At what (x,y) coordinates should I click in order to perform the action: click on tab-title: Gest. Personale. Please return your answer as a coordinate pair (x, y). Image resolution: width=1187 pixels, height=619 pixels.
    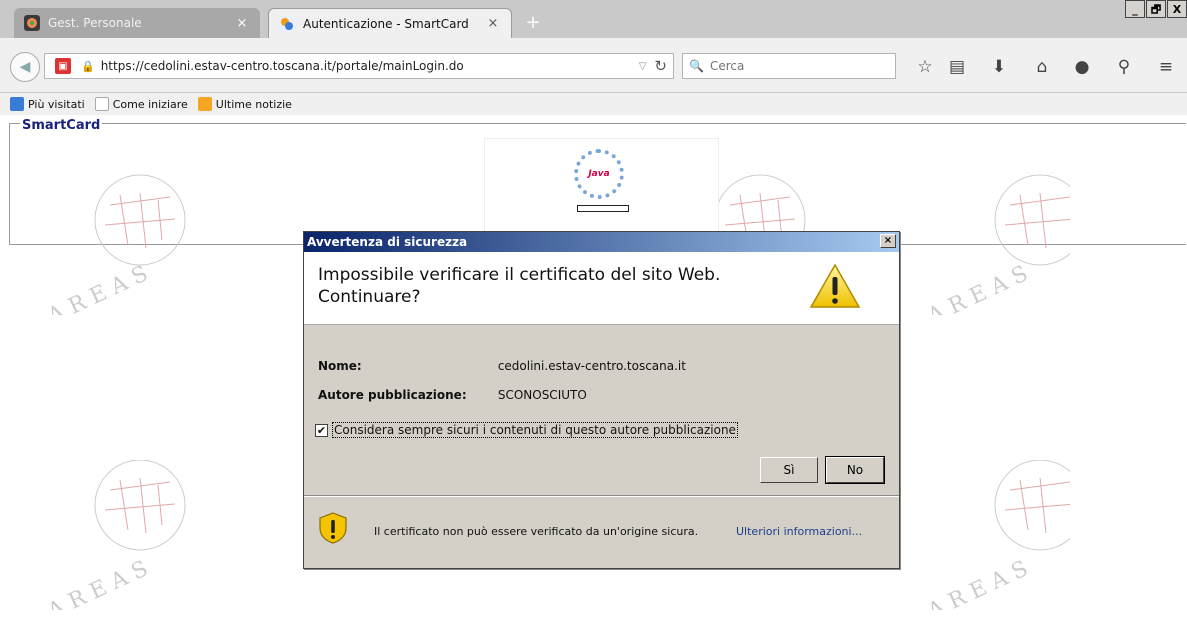
    Looking at the image, I should click on (95, 23).